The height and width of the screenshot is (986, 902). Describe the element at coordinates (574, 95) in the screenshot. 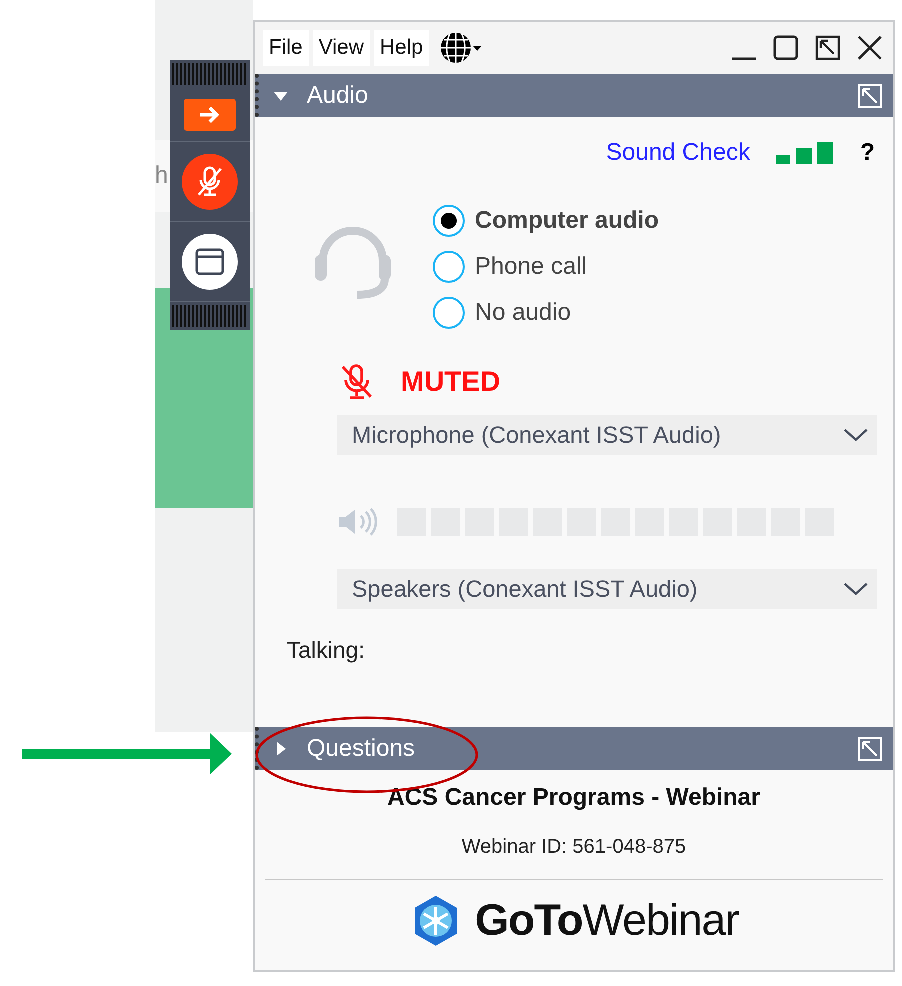

I see `section-header: Audio` at that location.